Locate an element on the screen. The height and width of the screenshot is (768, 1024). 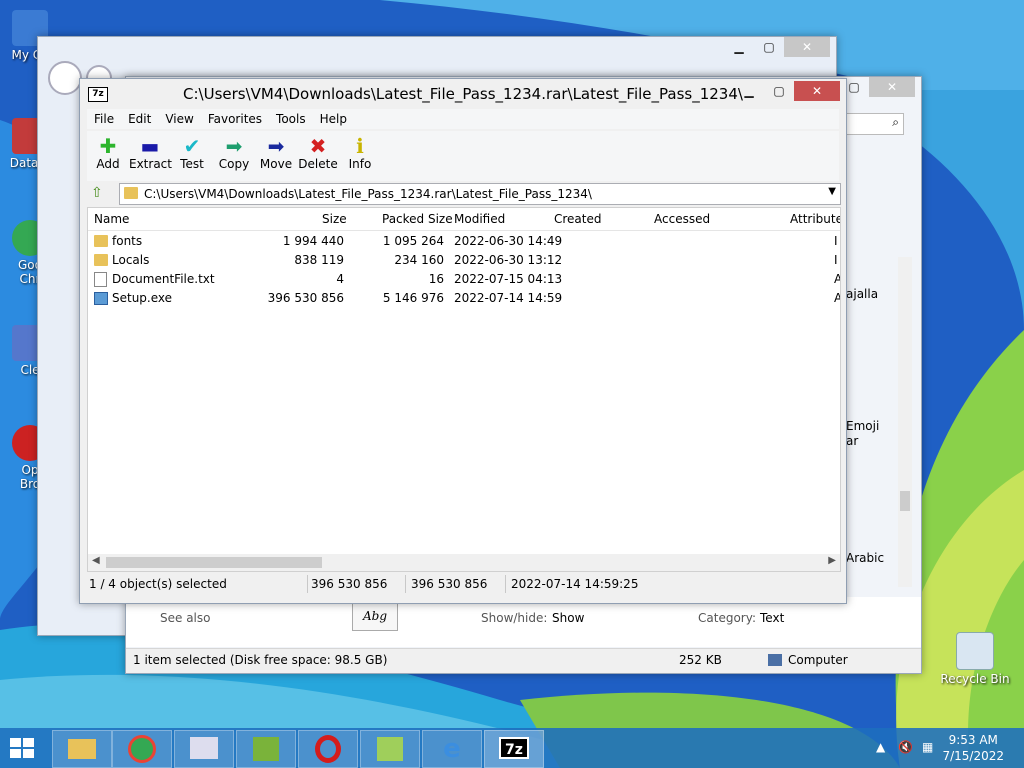
volume-muted-icon: 🔇 is located at coordinates (905, 747).